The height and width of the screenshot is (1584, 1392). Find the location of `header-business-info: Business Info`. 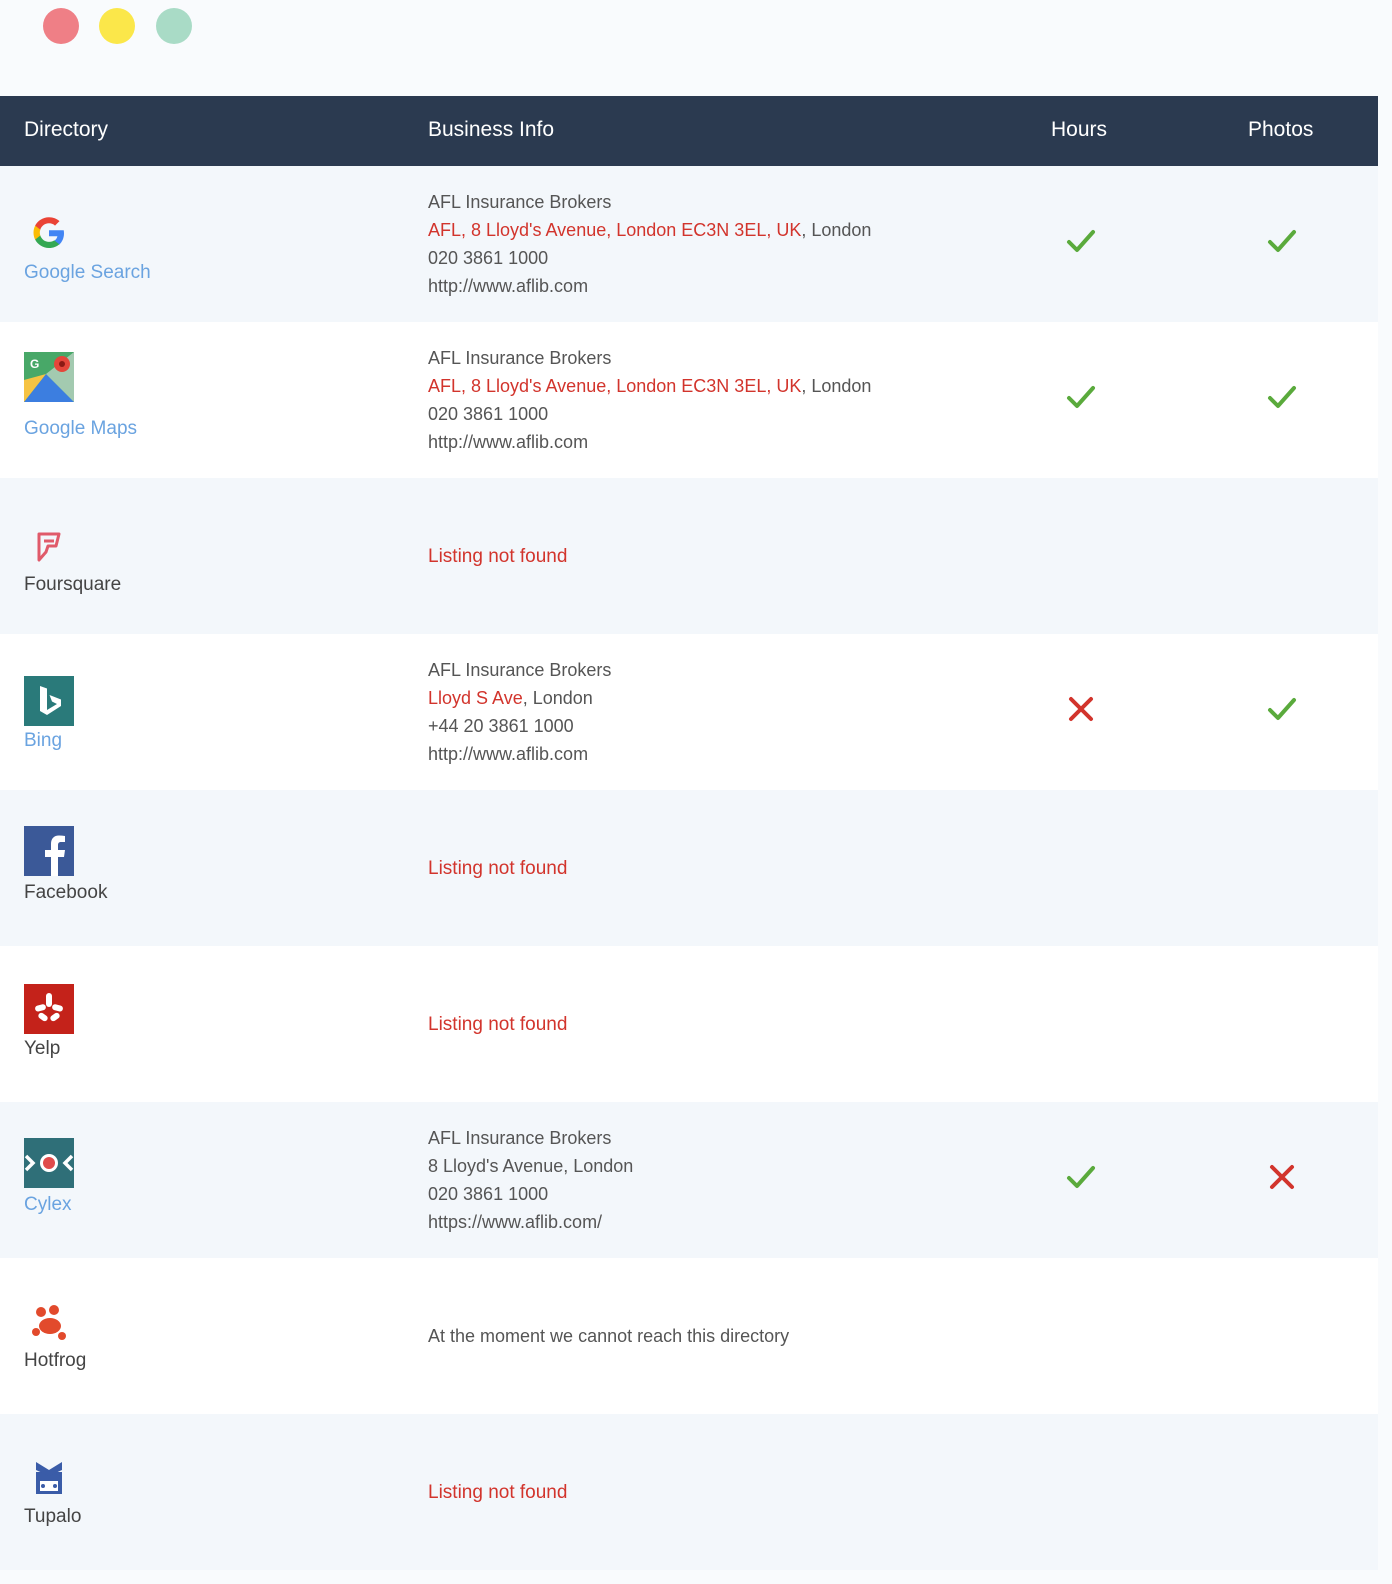

header-business-info: Business Info is located at coordinates (491, 129).